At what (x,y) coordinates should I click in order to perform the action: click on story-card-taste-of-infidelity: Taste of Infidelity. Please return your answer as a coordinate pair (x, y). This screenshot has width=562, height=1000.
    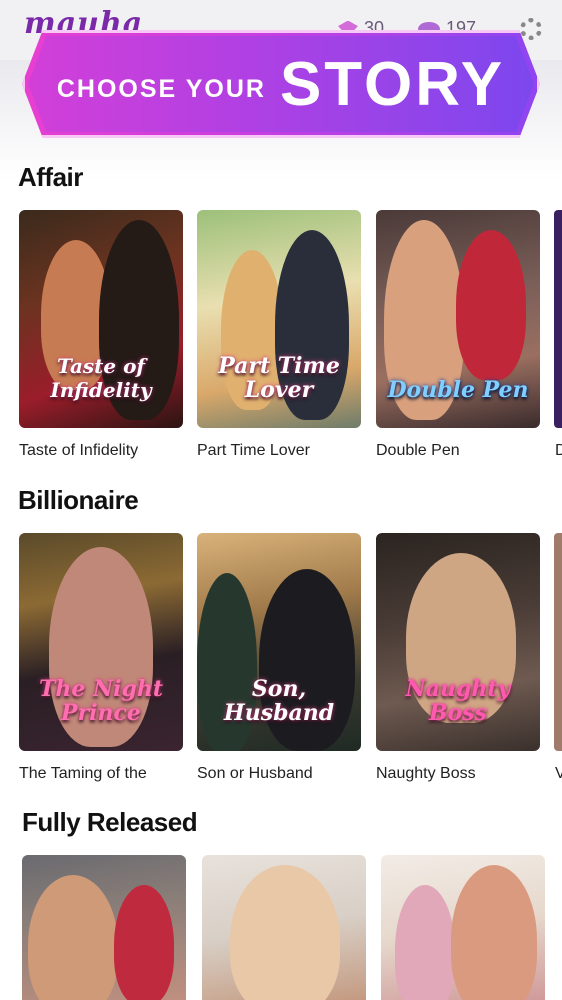
    Looking at the image, I should click on (101, 319).